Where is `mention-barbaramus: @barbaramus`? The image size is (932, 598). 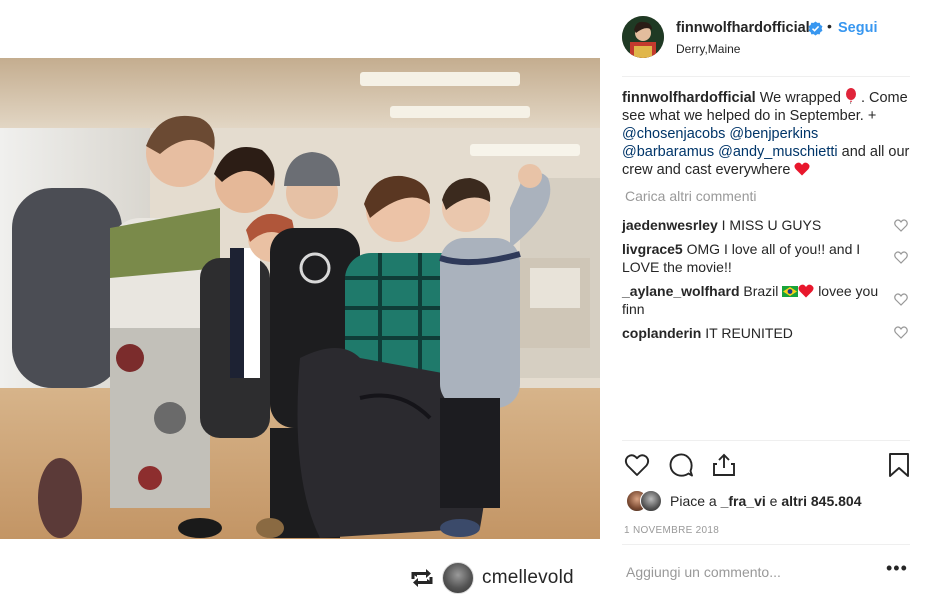 mention-barbaramus: @barbaramus is located at coordinates (668, 152).